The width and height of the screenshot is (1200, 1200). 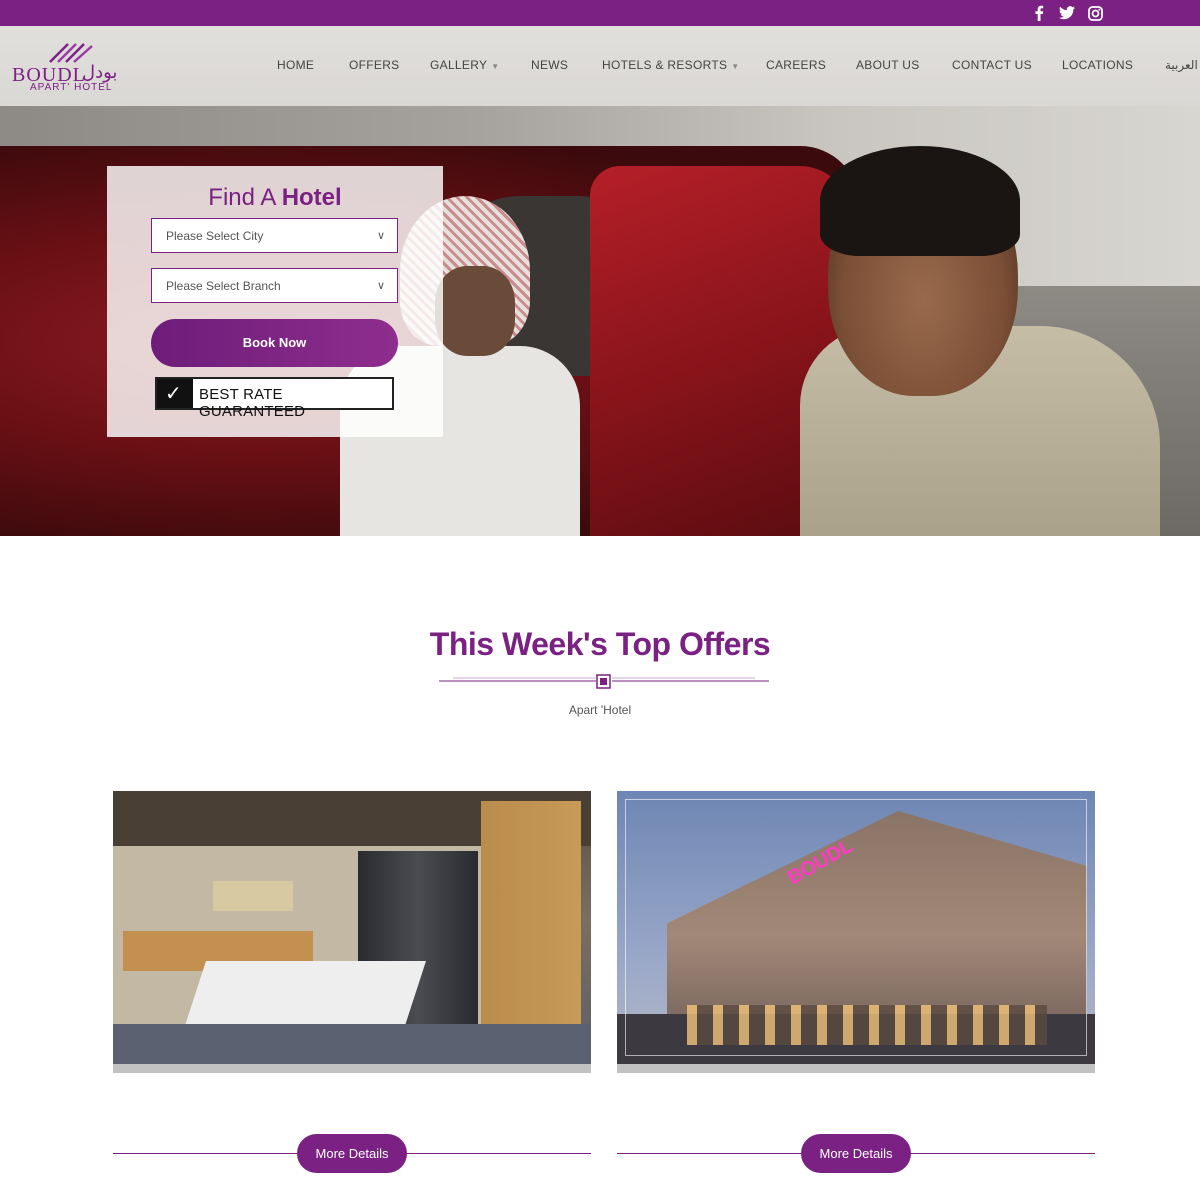 What do you see at coordinates (459, 65) in the screenshot?
I see `nav-label: GALLERY` at bounding box center [459, 65].